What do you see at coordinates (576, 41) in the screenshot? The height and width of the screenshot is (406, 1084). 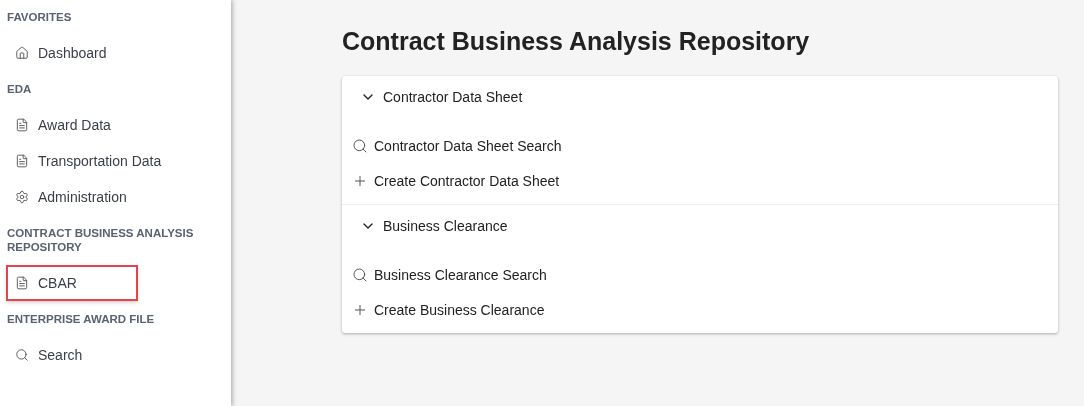 I see `page-title: Contract Business Analysis Repository` at bounding box center [576, 41].